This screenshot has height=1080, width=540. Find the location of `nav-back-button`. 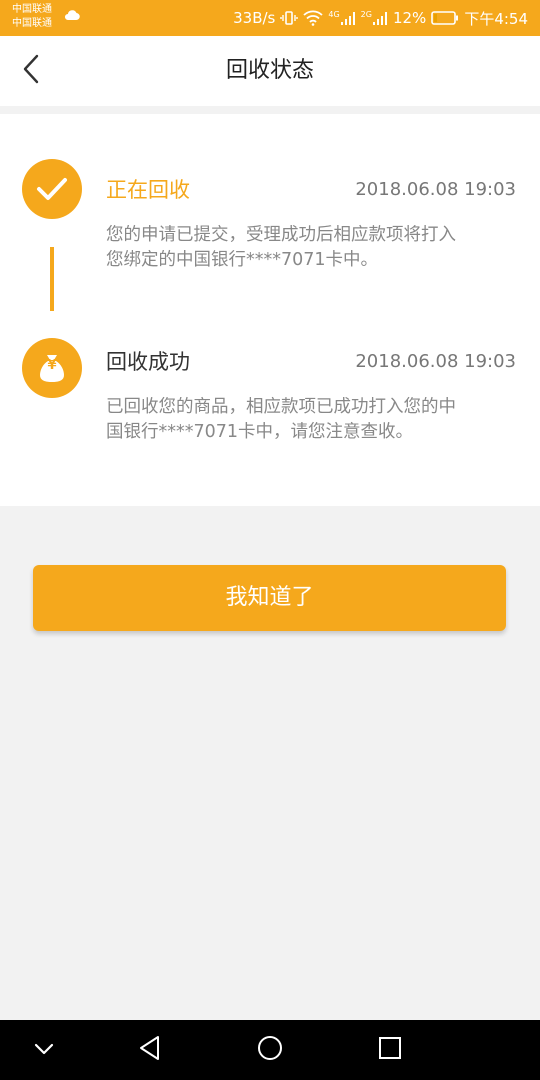

nav-back-button is located at coordinates (150, 1050).